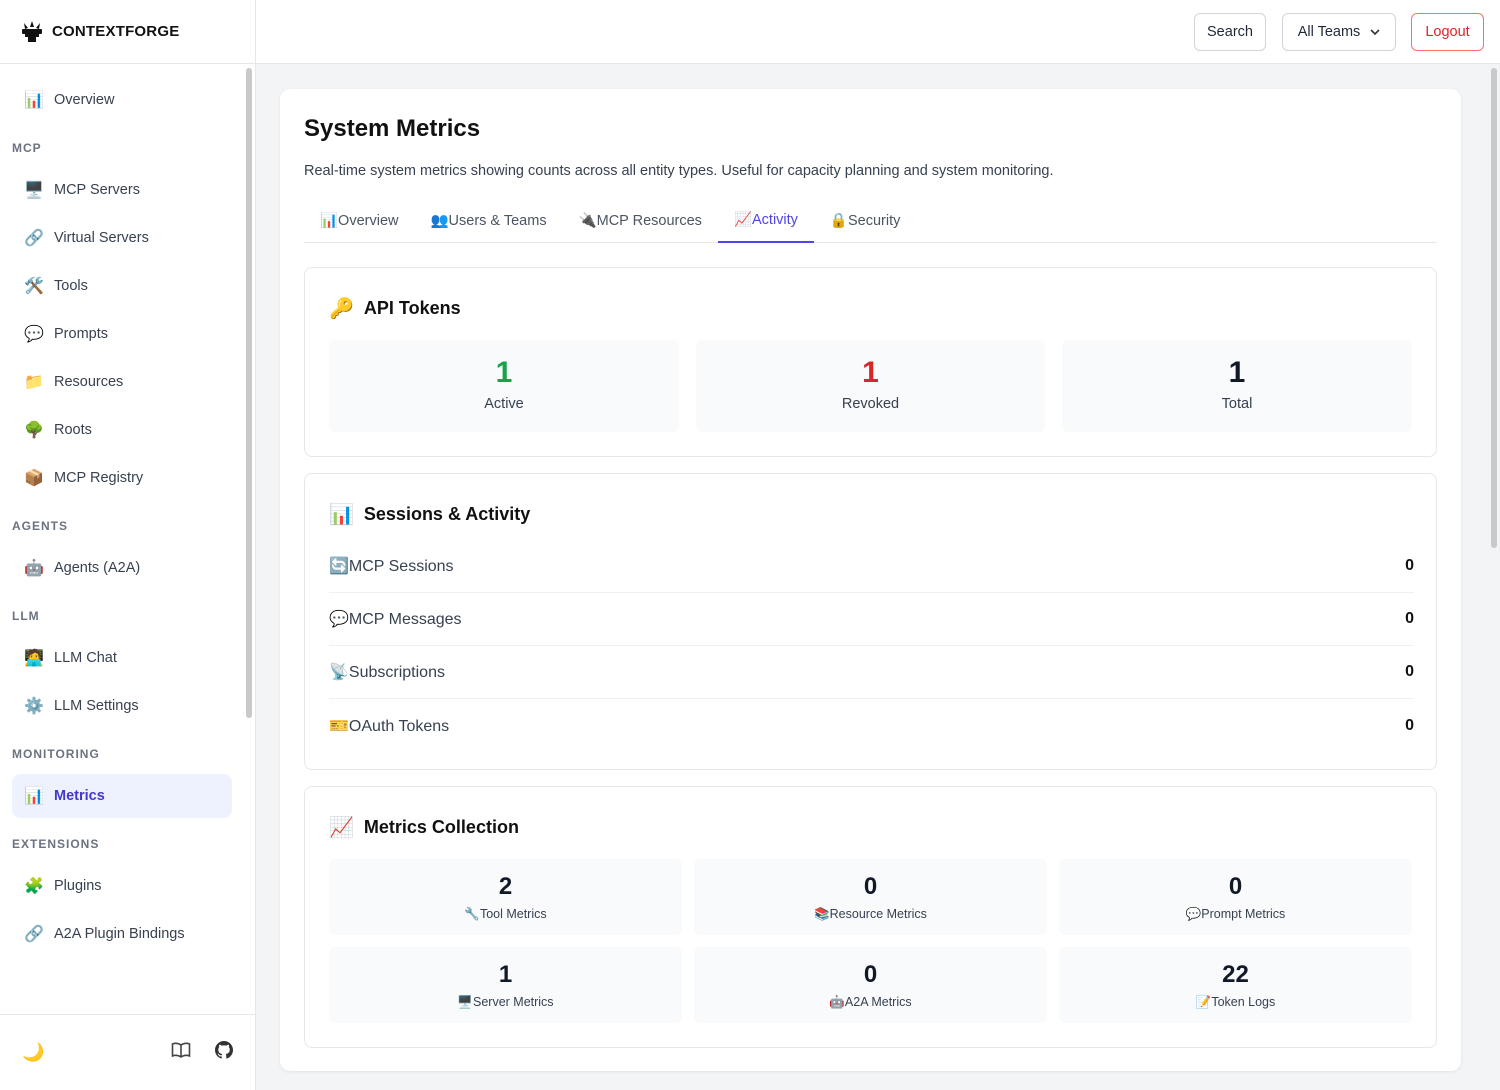  What do you see at coordinates (127, 1052) in the screenshot?
I see `sidebar-footer: 🌙` at bounding box center [127, 1052].